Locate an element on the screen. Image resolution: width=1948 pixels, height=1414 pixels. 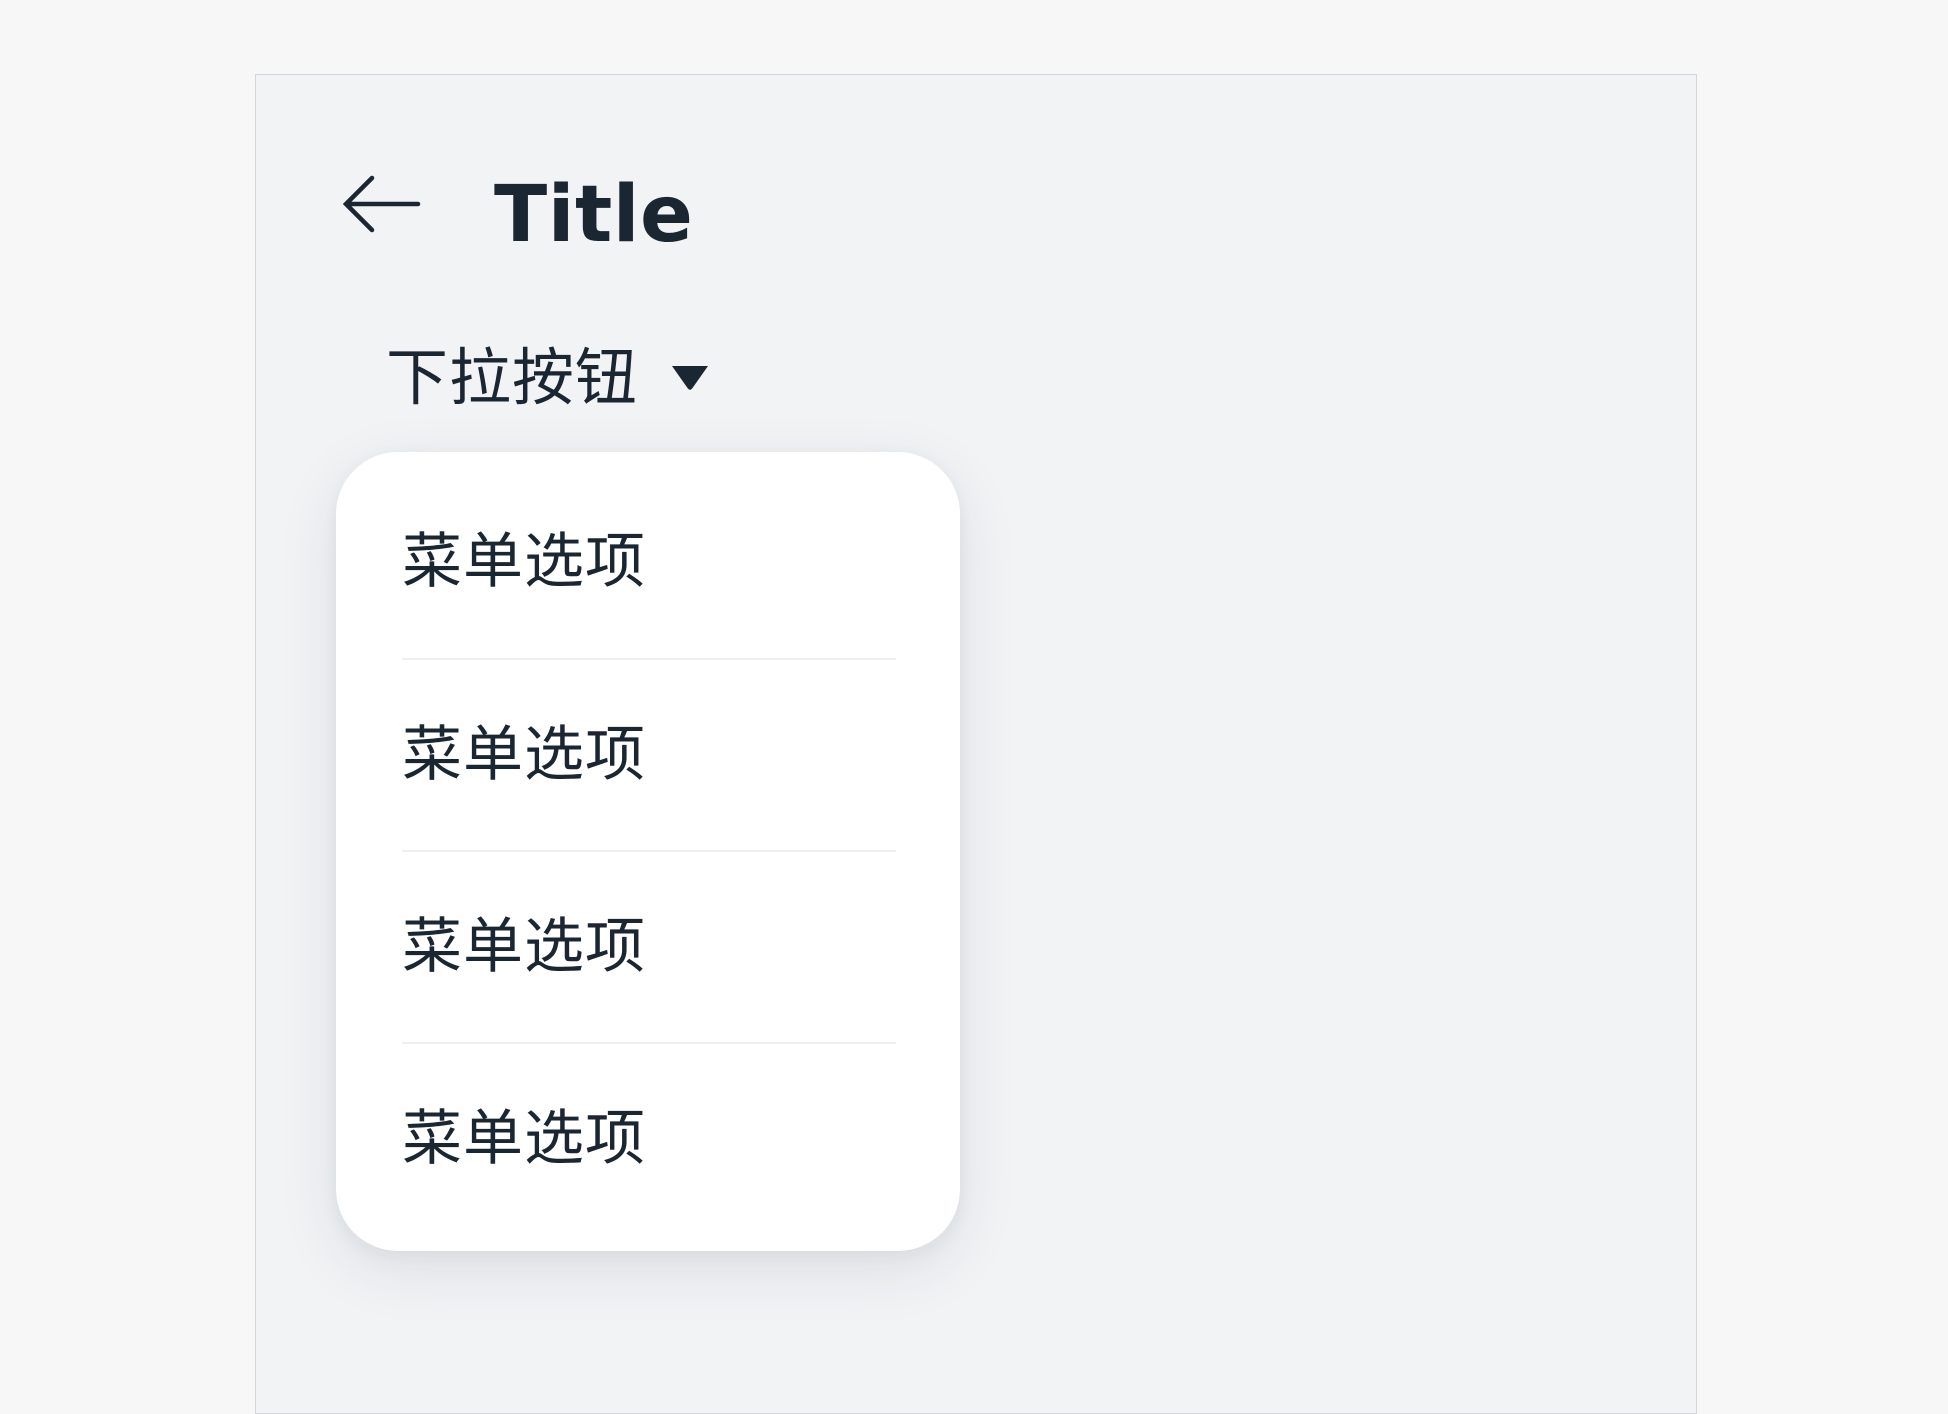
page-title: Title is located at coordinates (594, 215).